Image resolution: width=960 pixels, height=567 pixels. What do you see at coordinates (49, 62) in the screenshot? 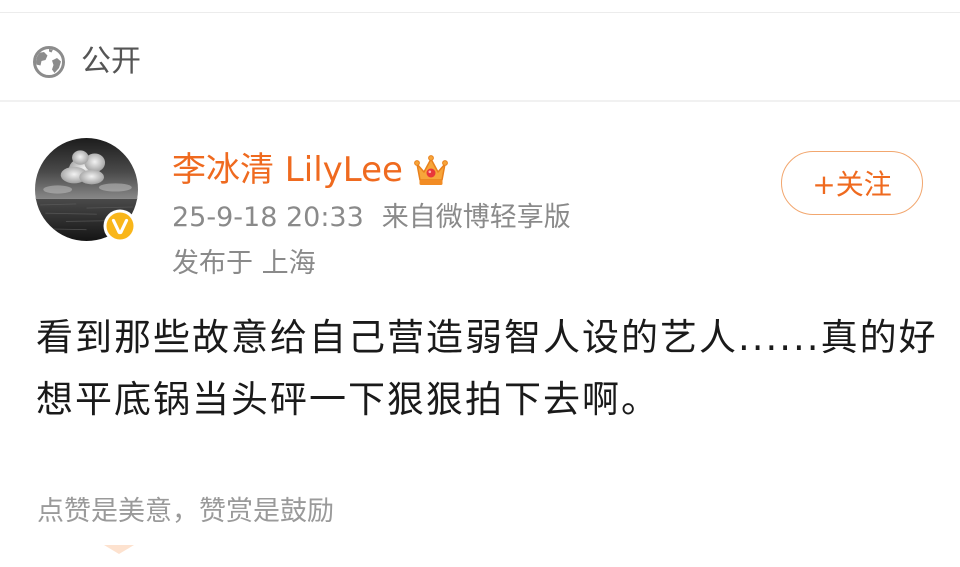
I see `globe-icon` at bounding box center [49, 62].